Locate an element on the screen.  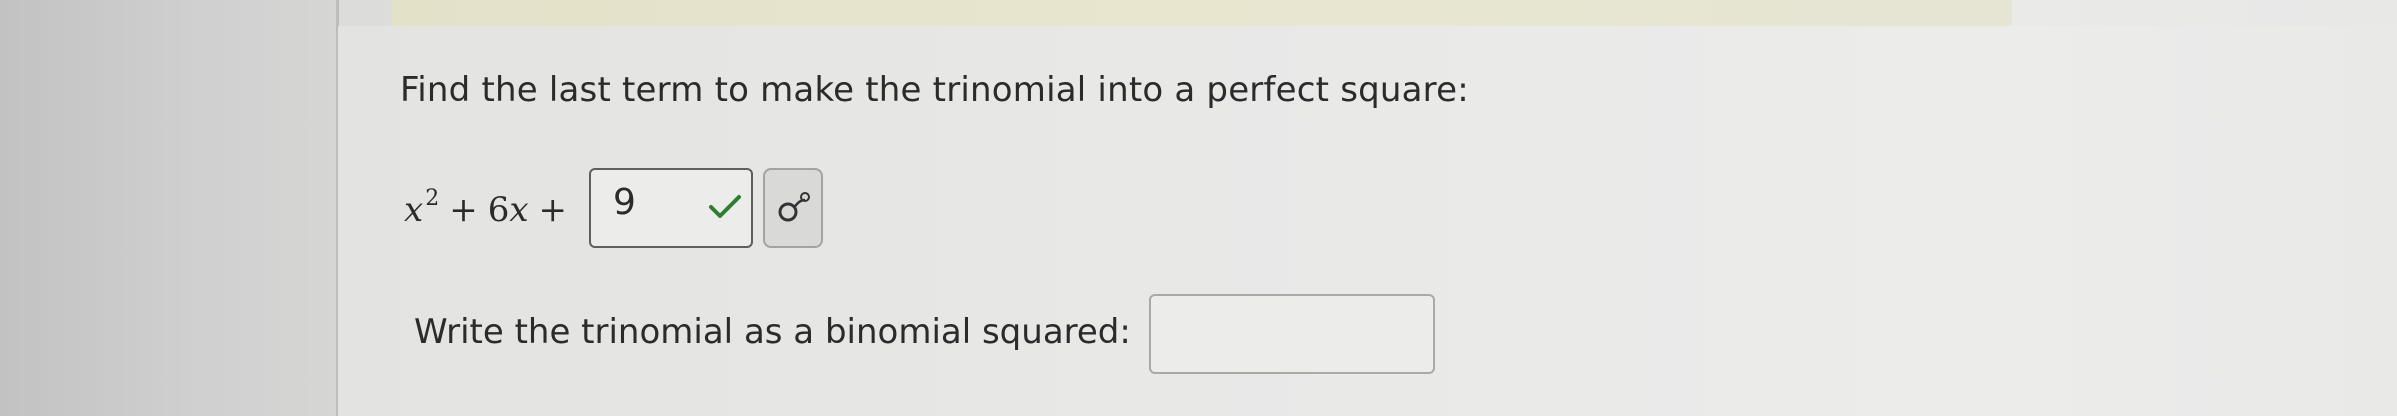
superscript-icon is located at coordinates (794, 207).